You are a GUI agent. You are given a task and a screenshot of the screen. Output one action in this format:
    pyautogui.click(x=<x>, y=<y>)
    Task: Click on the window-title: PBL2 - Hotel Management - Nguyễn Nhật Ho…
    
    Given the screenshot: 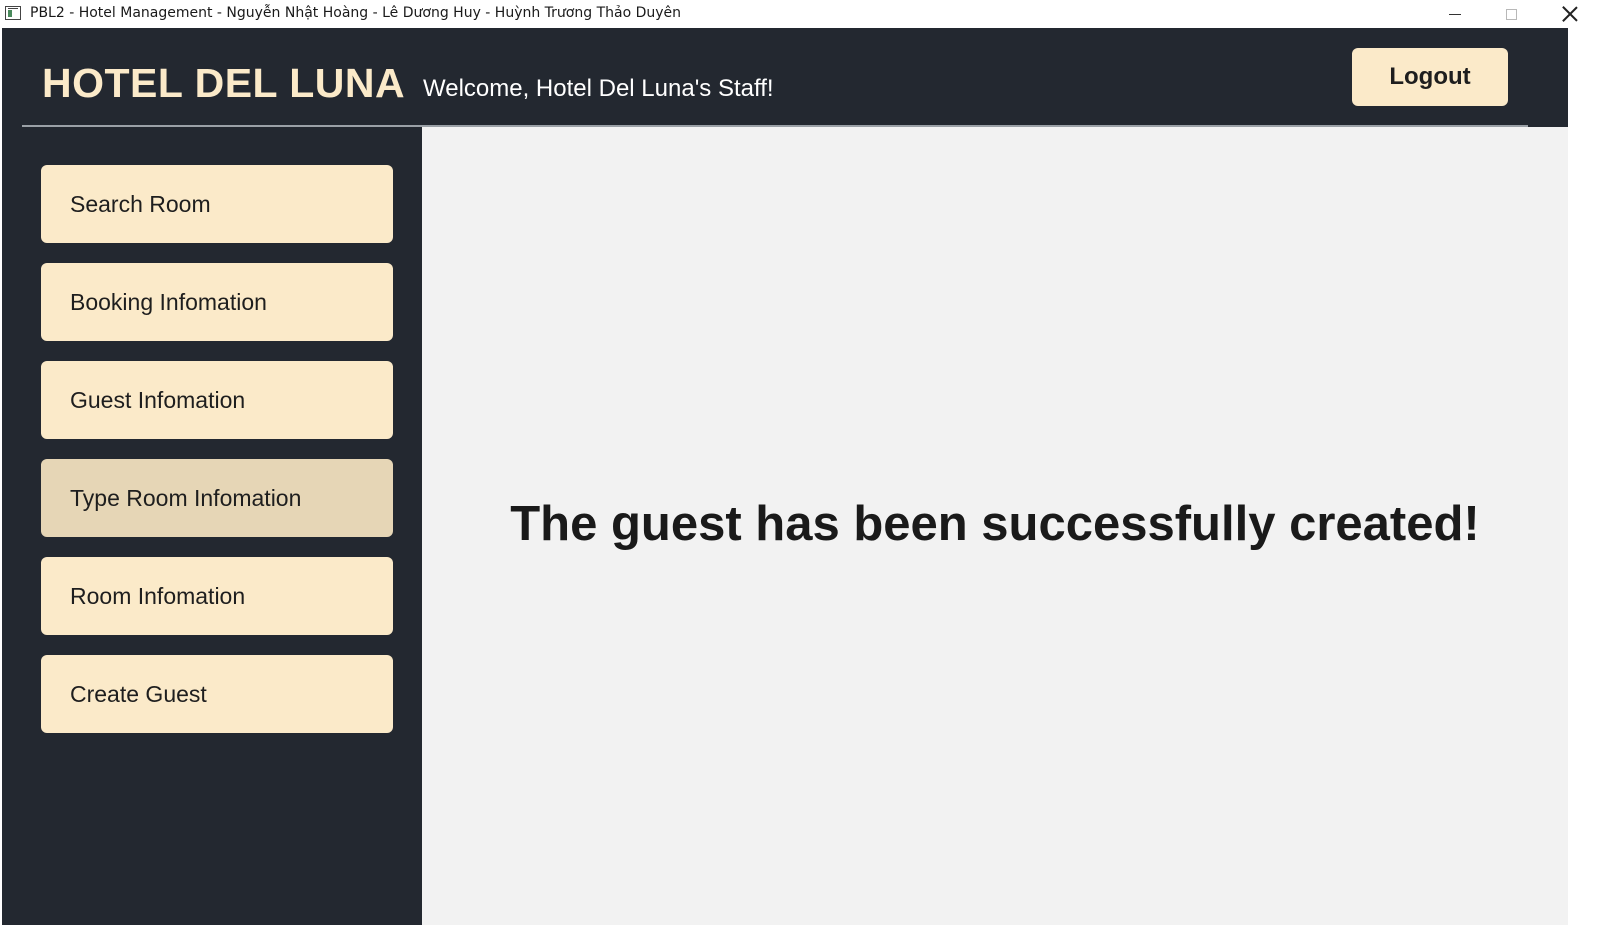 What is the action you would take?
    pyautogui.click(x=356, y=13)
    